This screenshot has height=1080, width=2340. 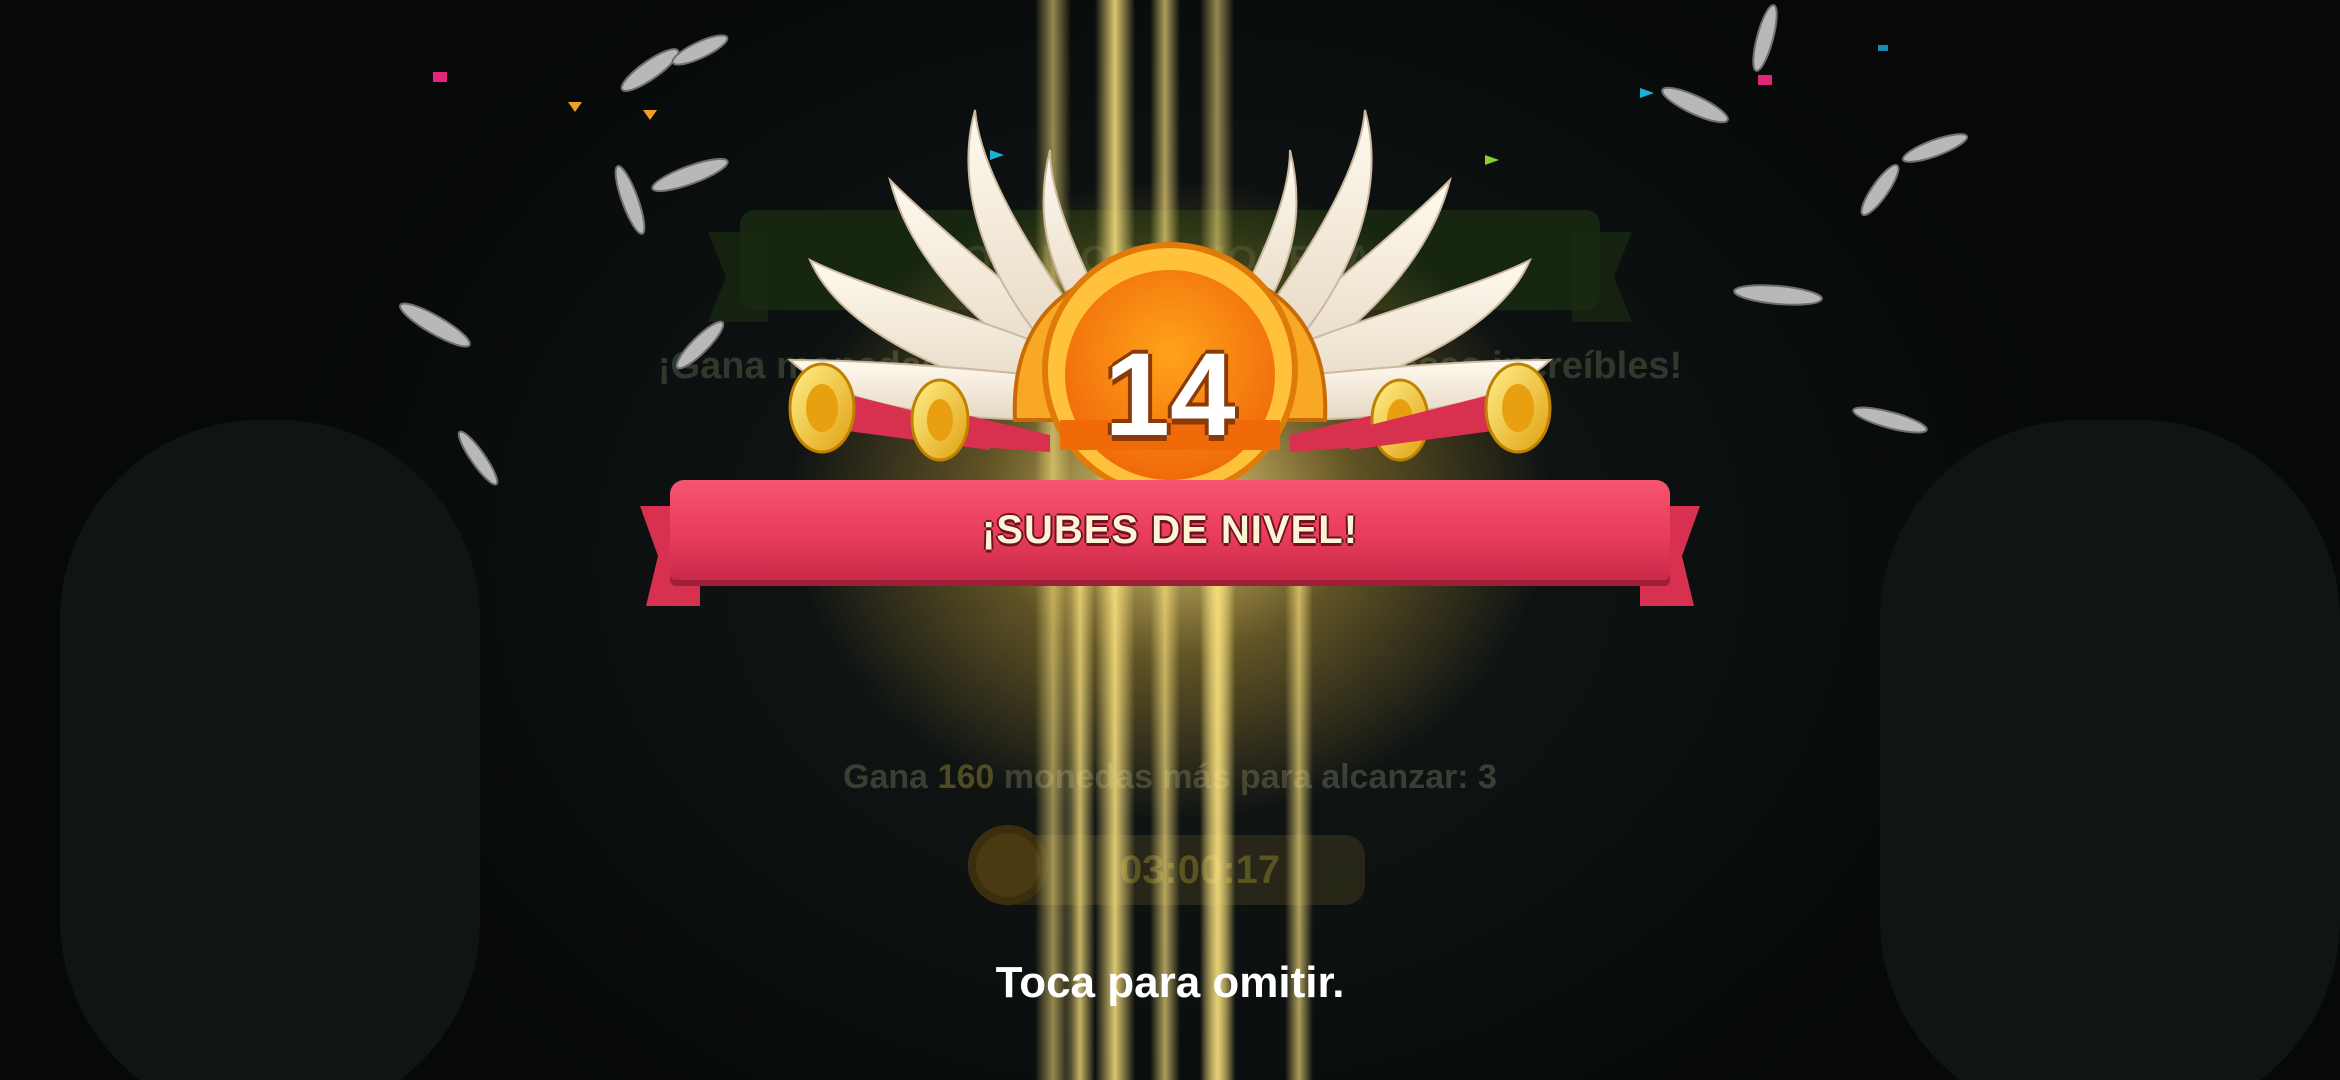 I want to click on level-up-ribbon: ¡SUBES DE NIVEL!, so click(x=1170, y=540).